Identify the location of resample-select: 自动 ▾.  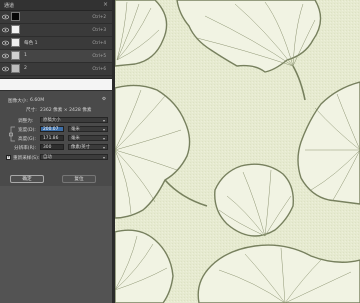
(74, 157).